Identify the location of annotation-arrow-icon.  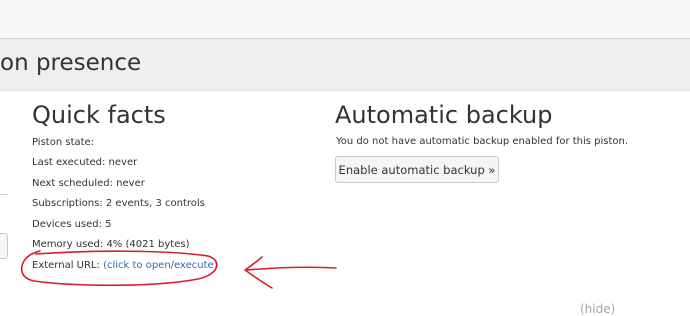
(290, 272).